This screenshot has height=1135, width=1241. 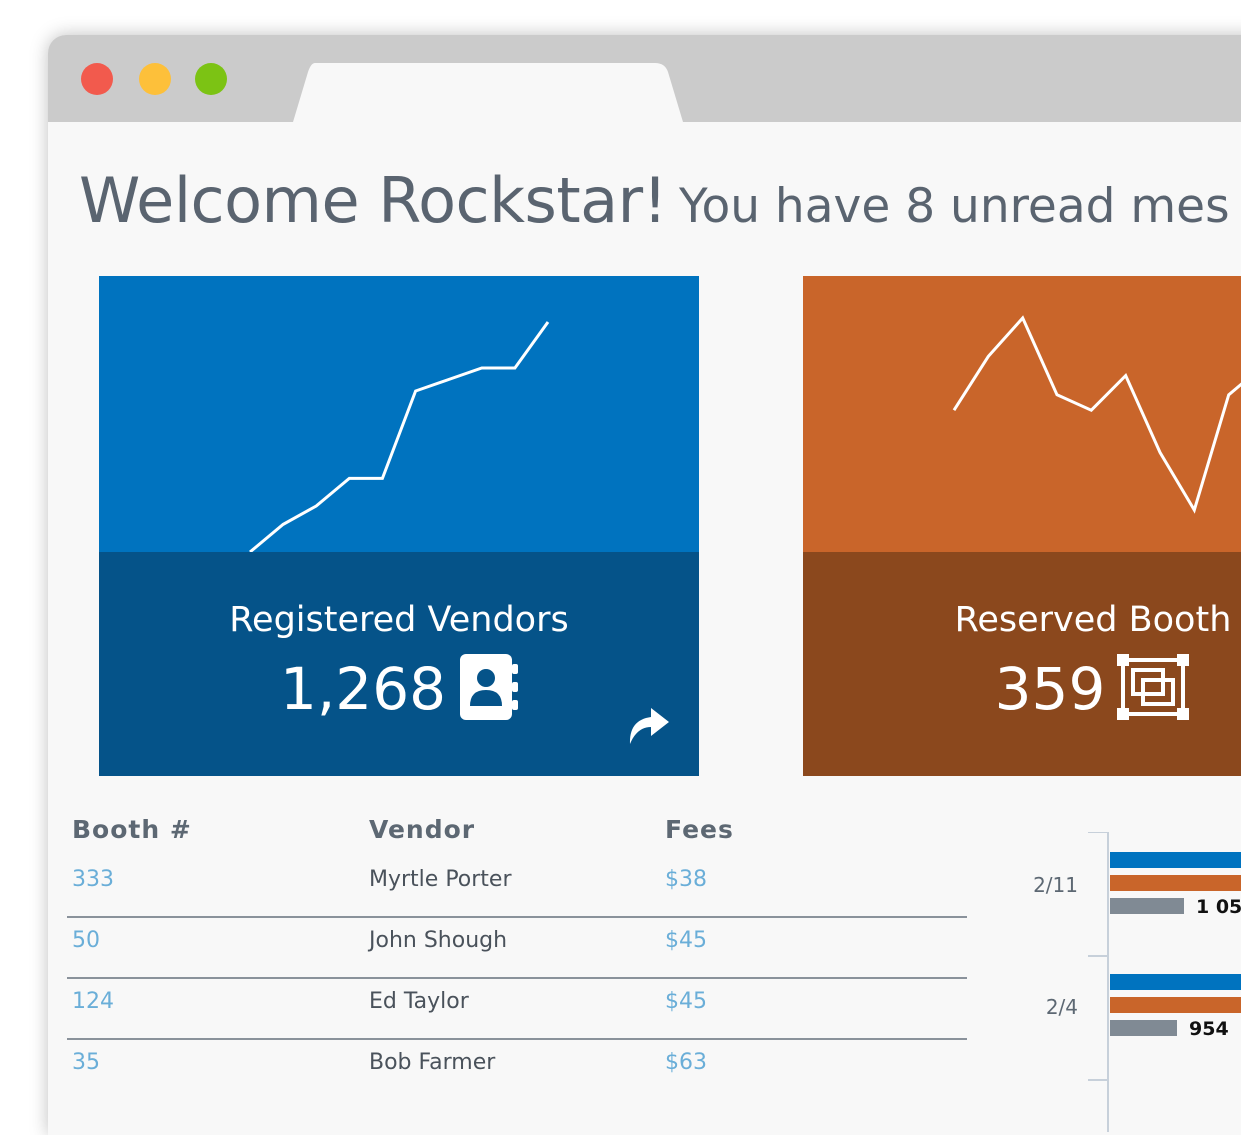 I want to click on browser-tab, so click(x=488, y=92).